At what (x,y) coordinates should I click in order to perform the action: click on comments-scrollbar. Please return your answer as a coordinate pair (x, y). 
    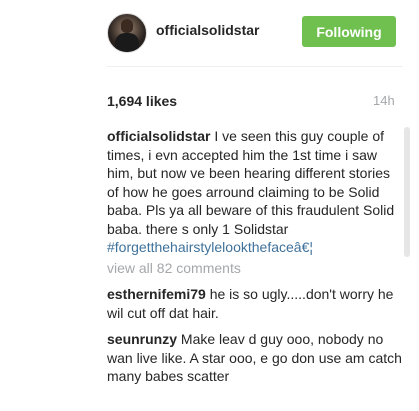
    Looking at the image, I should click on (407, 192).